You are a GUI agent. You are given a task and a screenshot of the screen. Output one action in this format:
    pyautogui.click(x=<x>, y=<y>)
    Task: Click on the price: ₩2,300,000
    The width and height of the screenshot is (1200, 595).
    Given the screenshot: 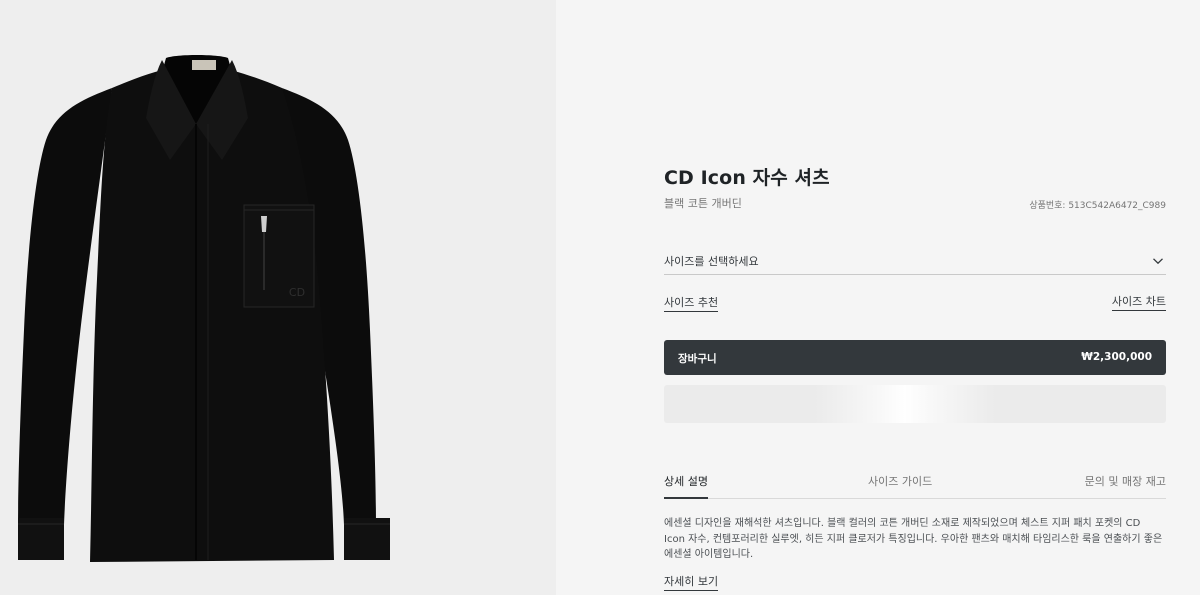 What is the action you would take?
    pyautogui.click(x=1116, y=357)
    